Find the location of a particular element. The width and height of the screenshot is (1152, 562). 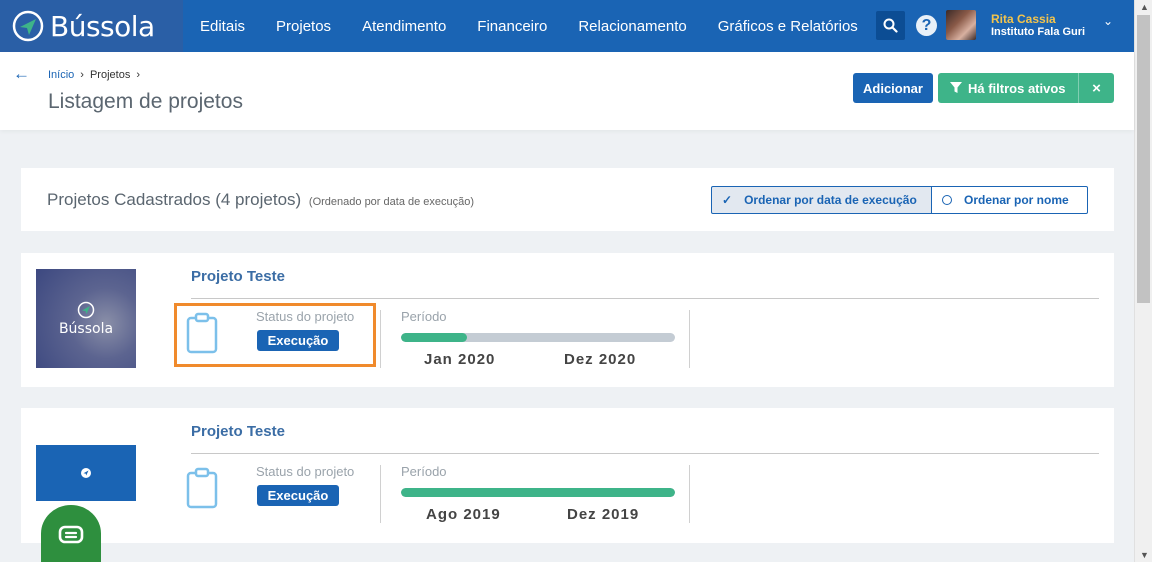

filter-icon is located at coordinates (956, 87).